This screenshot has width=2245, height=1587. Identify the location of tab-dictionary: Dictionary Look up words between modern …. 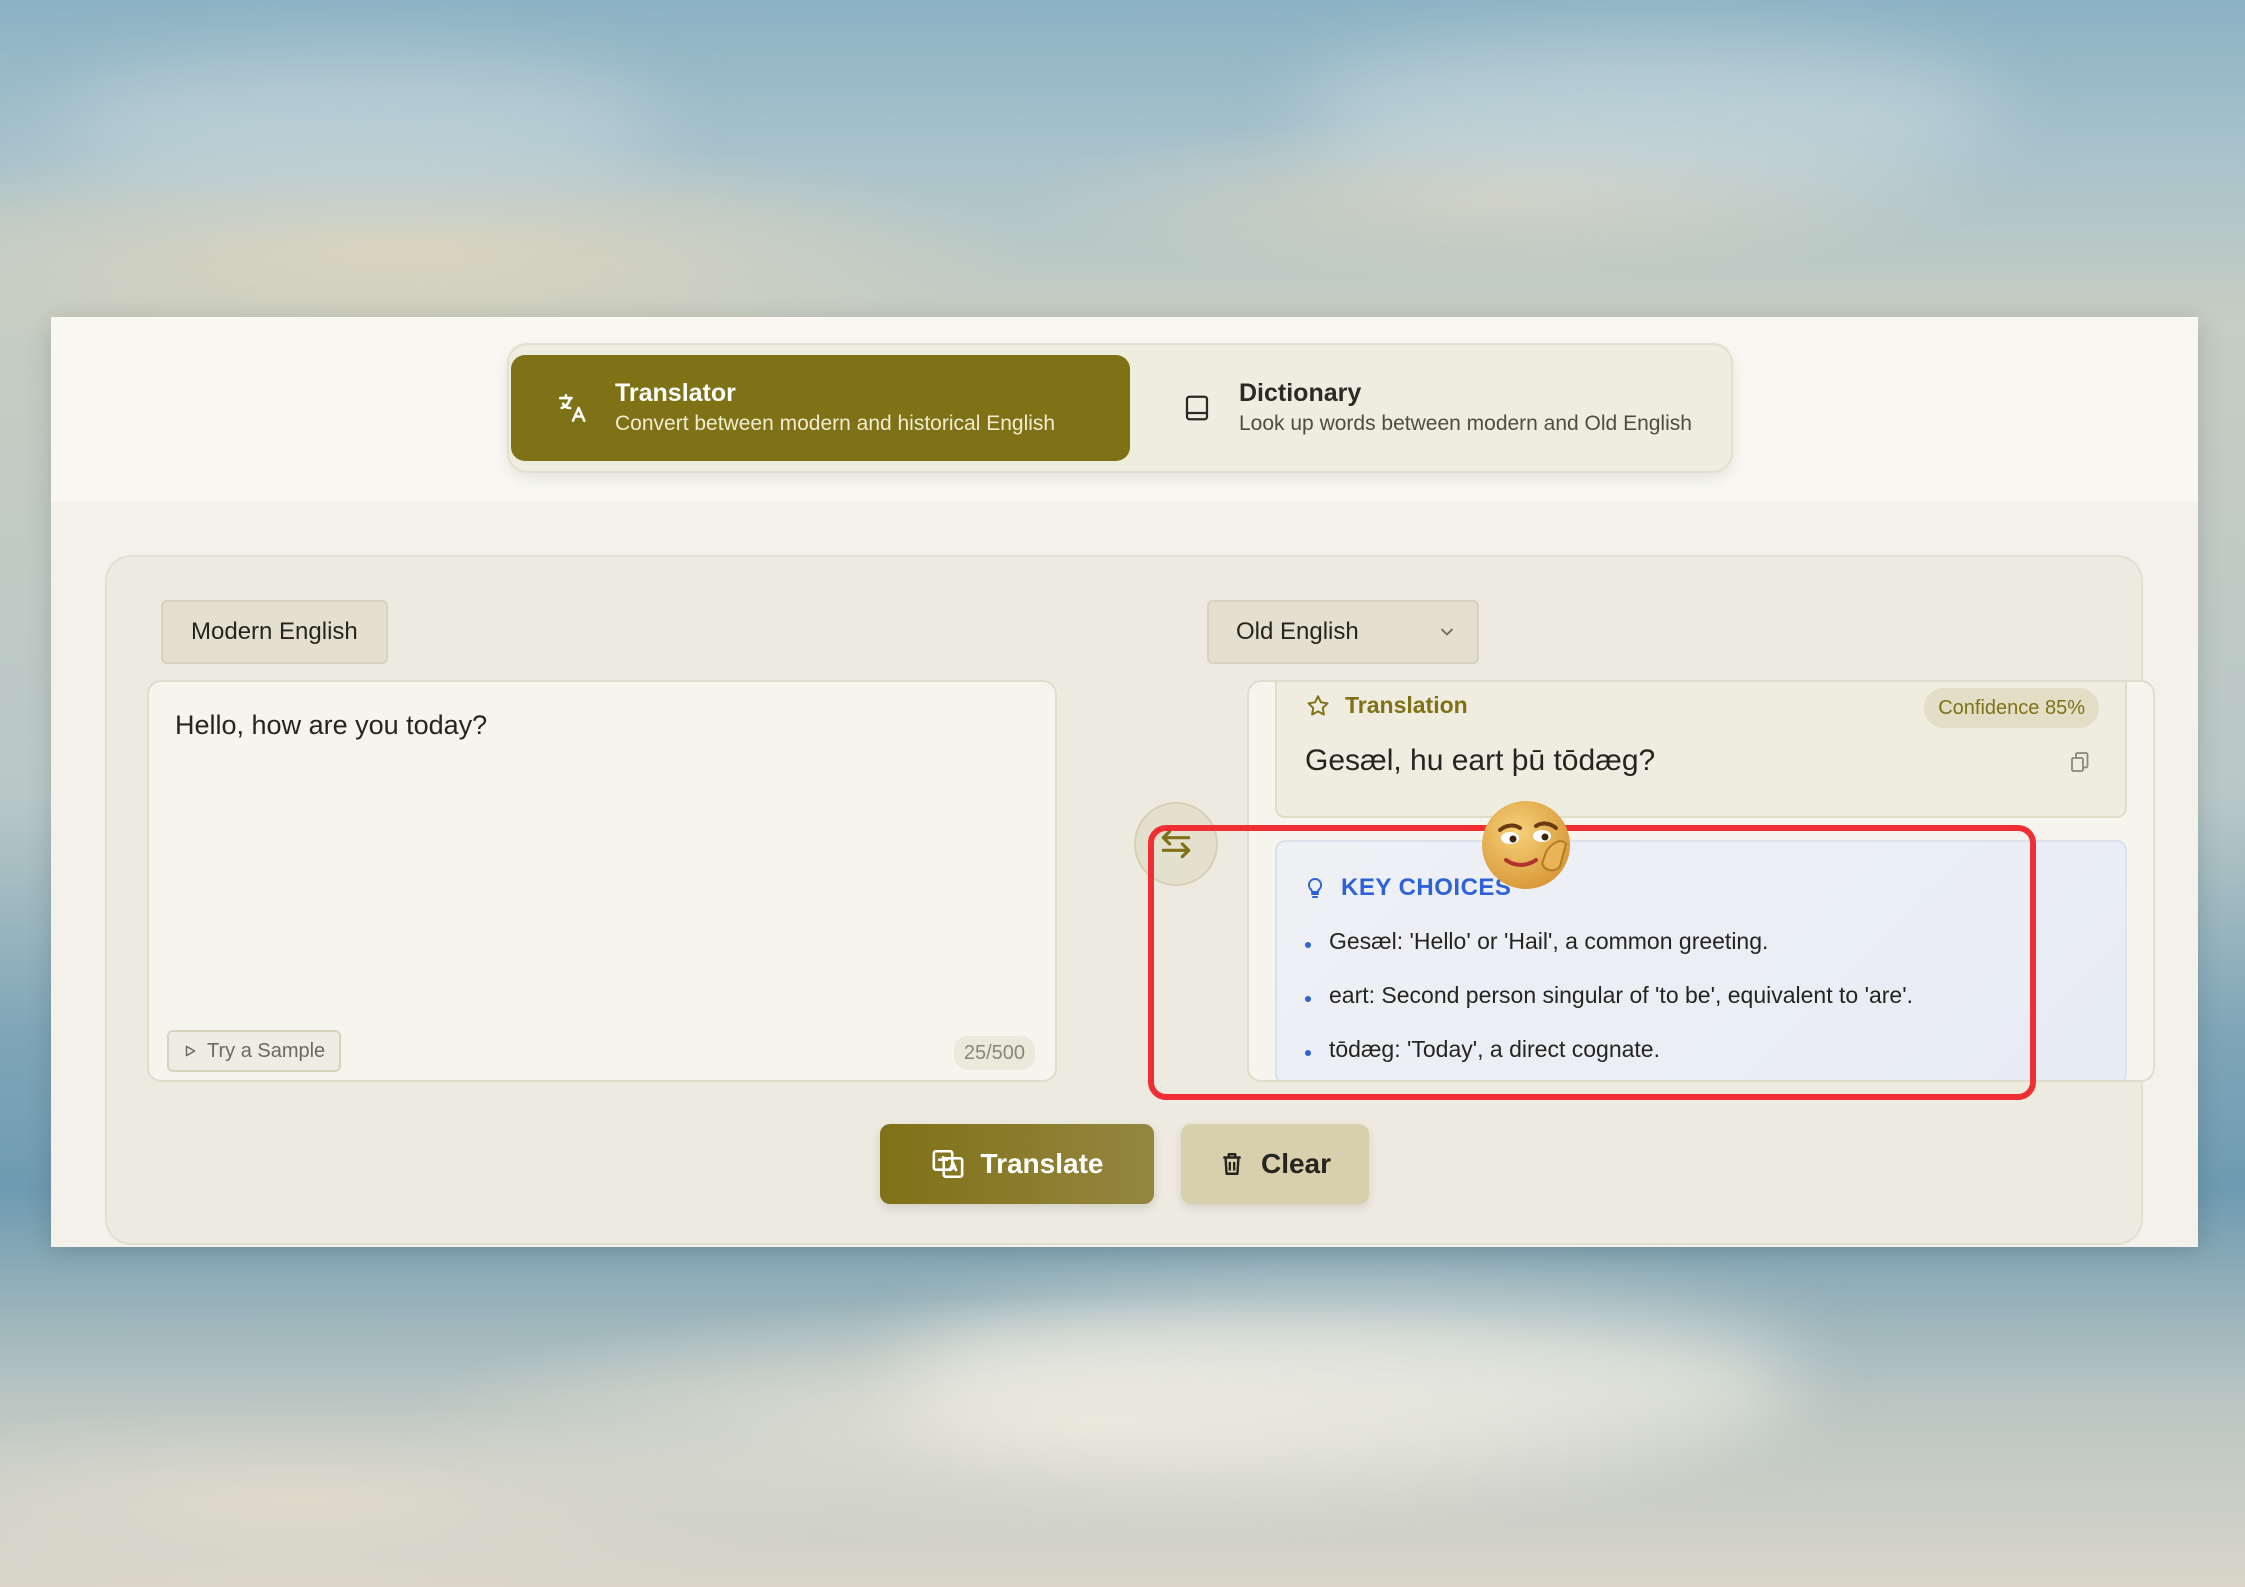
(1434, 408).